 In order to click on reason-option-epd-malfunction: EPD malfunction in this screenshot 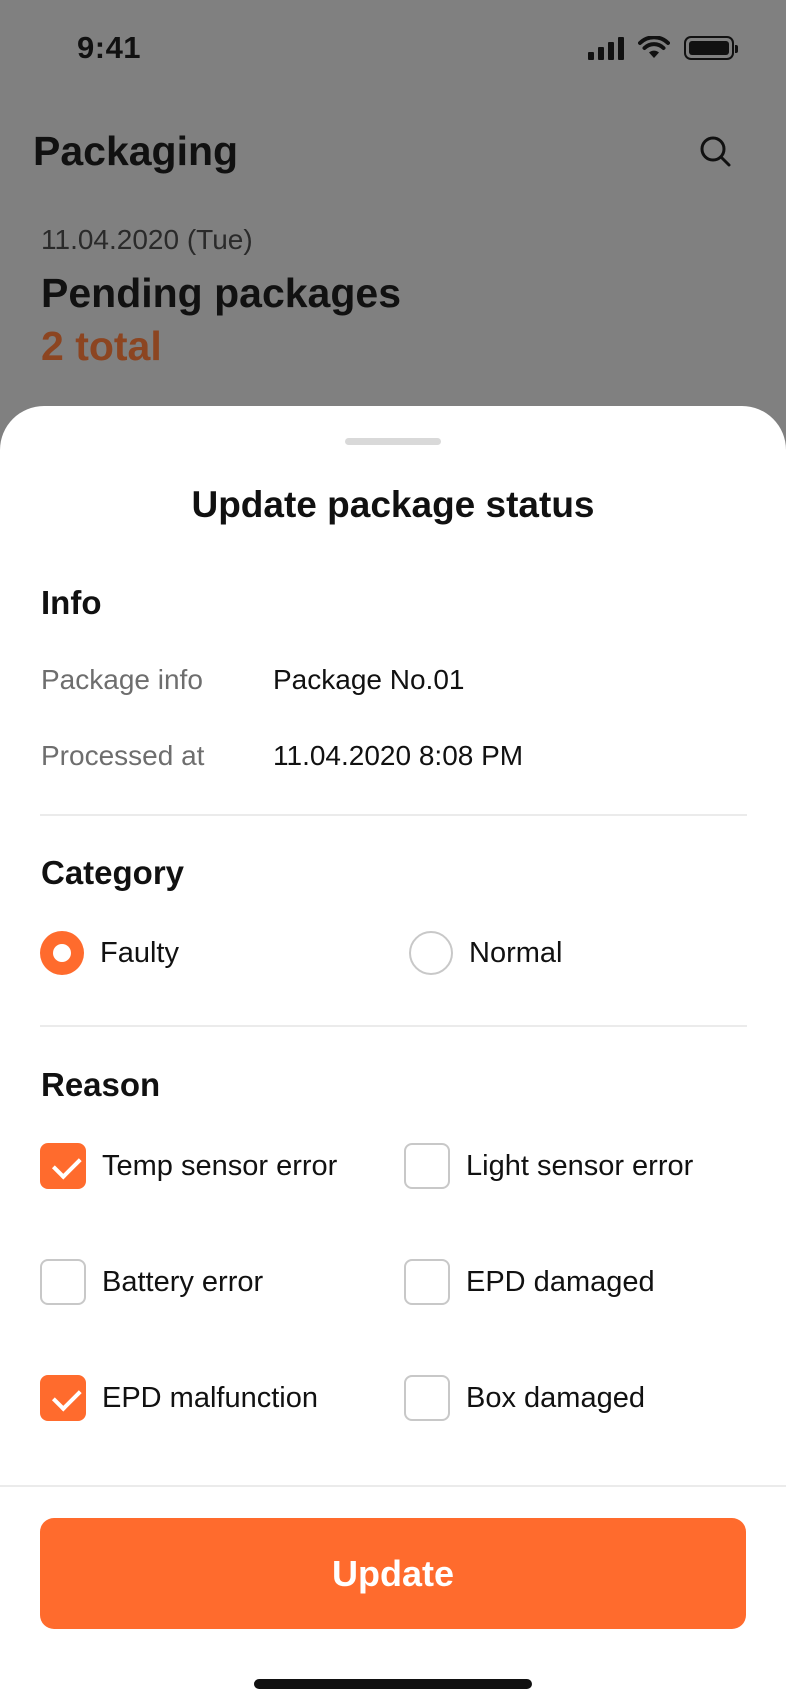, I will do `click(179, 1398)`.